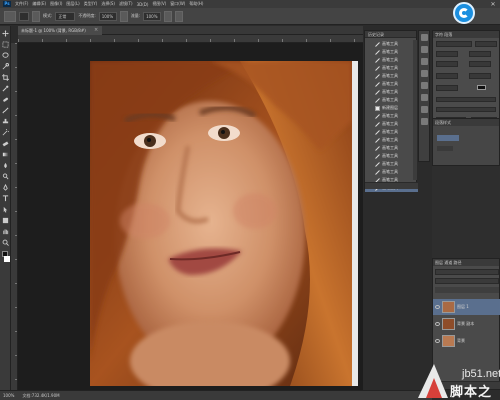  I want to click on character-panel-icon, so click(424, 85).